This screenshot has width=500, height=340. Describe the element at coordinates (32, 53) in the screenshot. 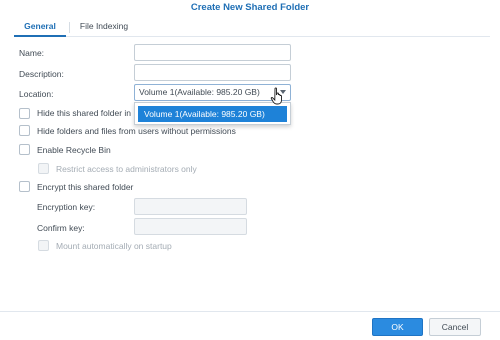

I see `name-label: Name:` at that location.